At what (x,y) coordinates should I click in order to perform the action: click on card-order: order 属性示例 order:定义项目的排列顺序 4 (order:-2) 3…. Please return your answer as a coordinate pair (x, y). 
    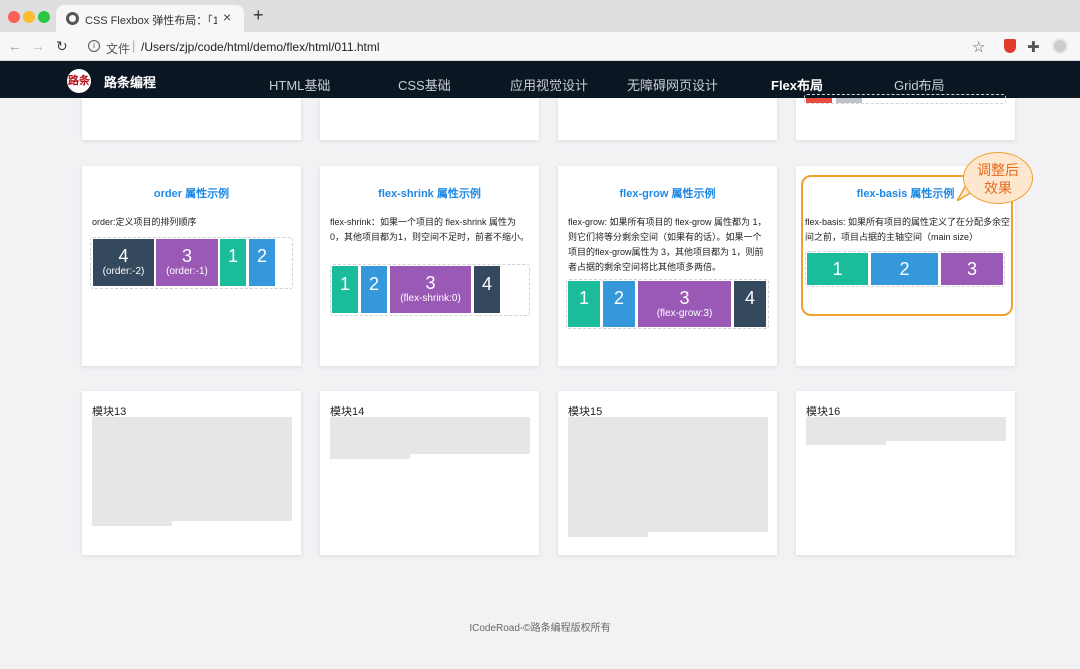
    Looking at the image, I should click on (191, 266).